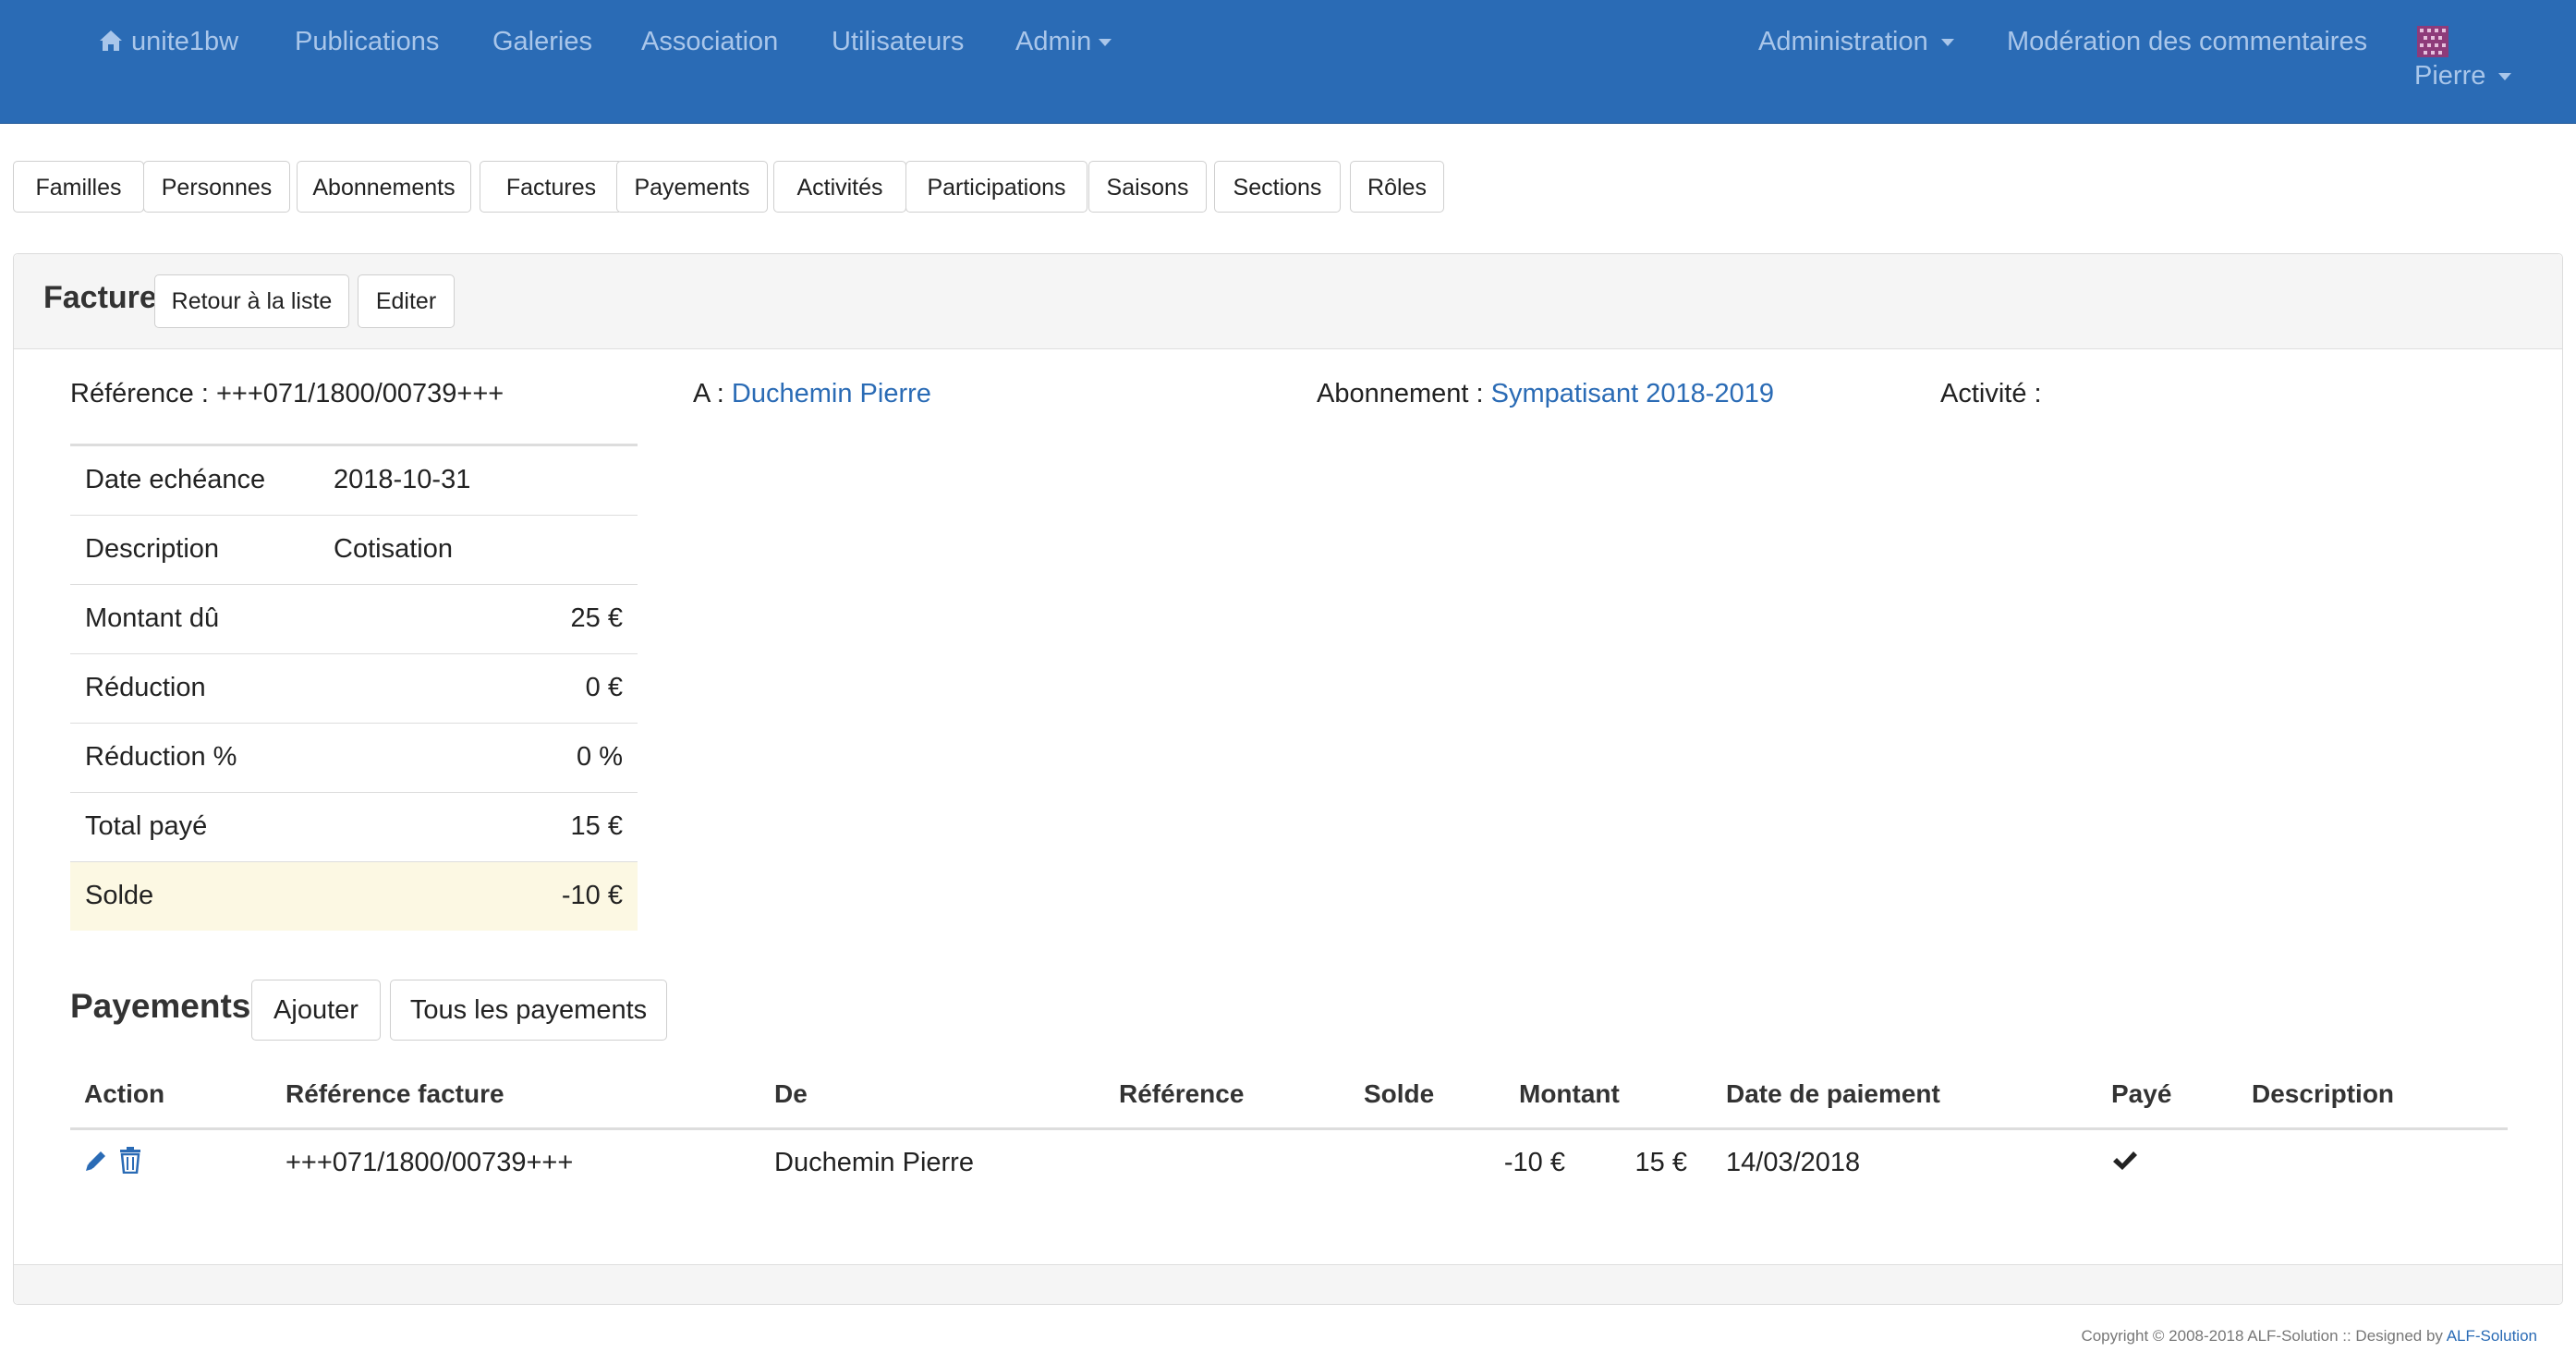 The image size is (2576, 1364). What do you see at coordinates (354, 827) in the screenshot?
I see `table-row: Total payé 15 €` at bounding box center [354, 827].